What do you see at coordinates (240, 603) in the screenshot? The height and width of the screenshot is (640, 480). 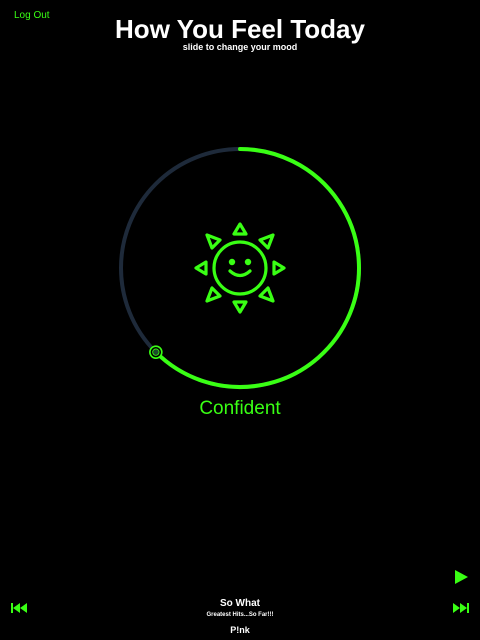 I see `song-title: So What` at bounding box center [240, 603].